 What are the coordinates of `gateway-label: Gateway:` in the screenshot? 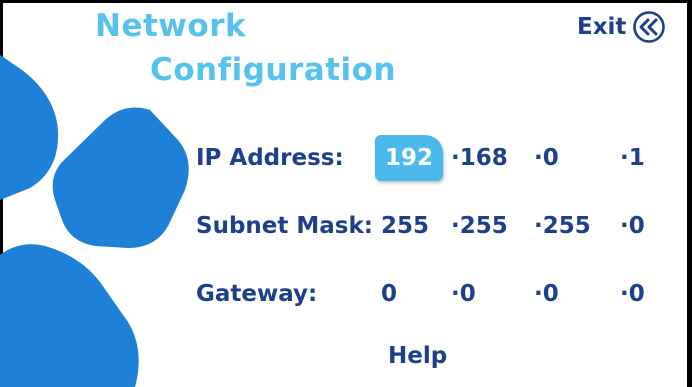 It's located at (257, 294).